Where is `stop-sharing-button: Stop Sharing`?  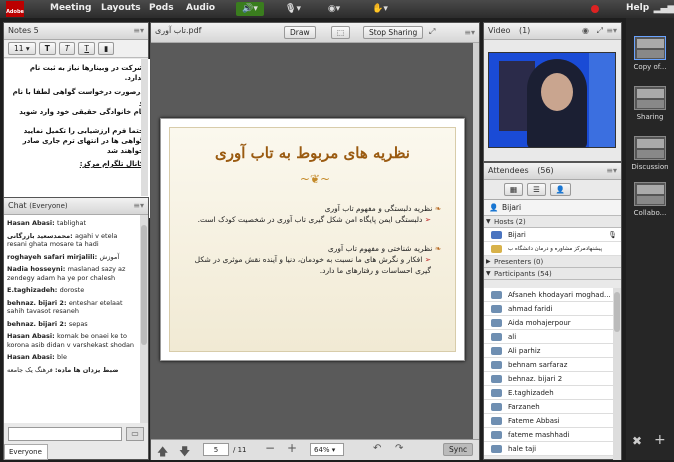 stop-sharing-button: Stop Sharing is located at coordinates (393, 32).